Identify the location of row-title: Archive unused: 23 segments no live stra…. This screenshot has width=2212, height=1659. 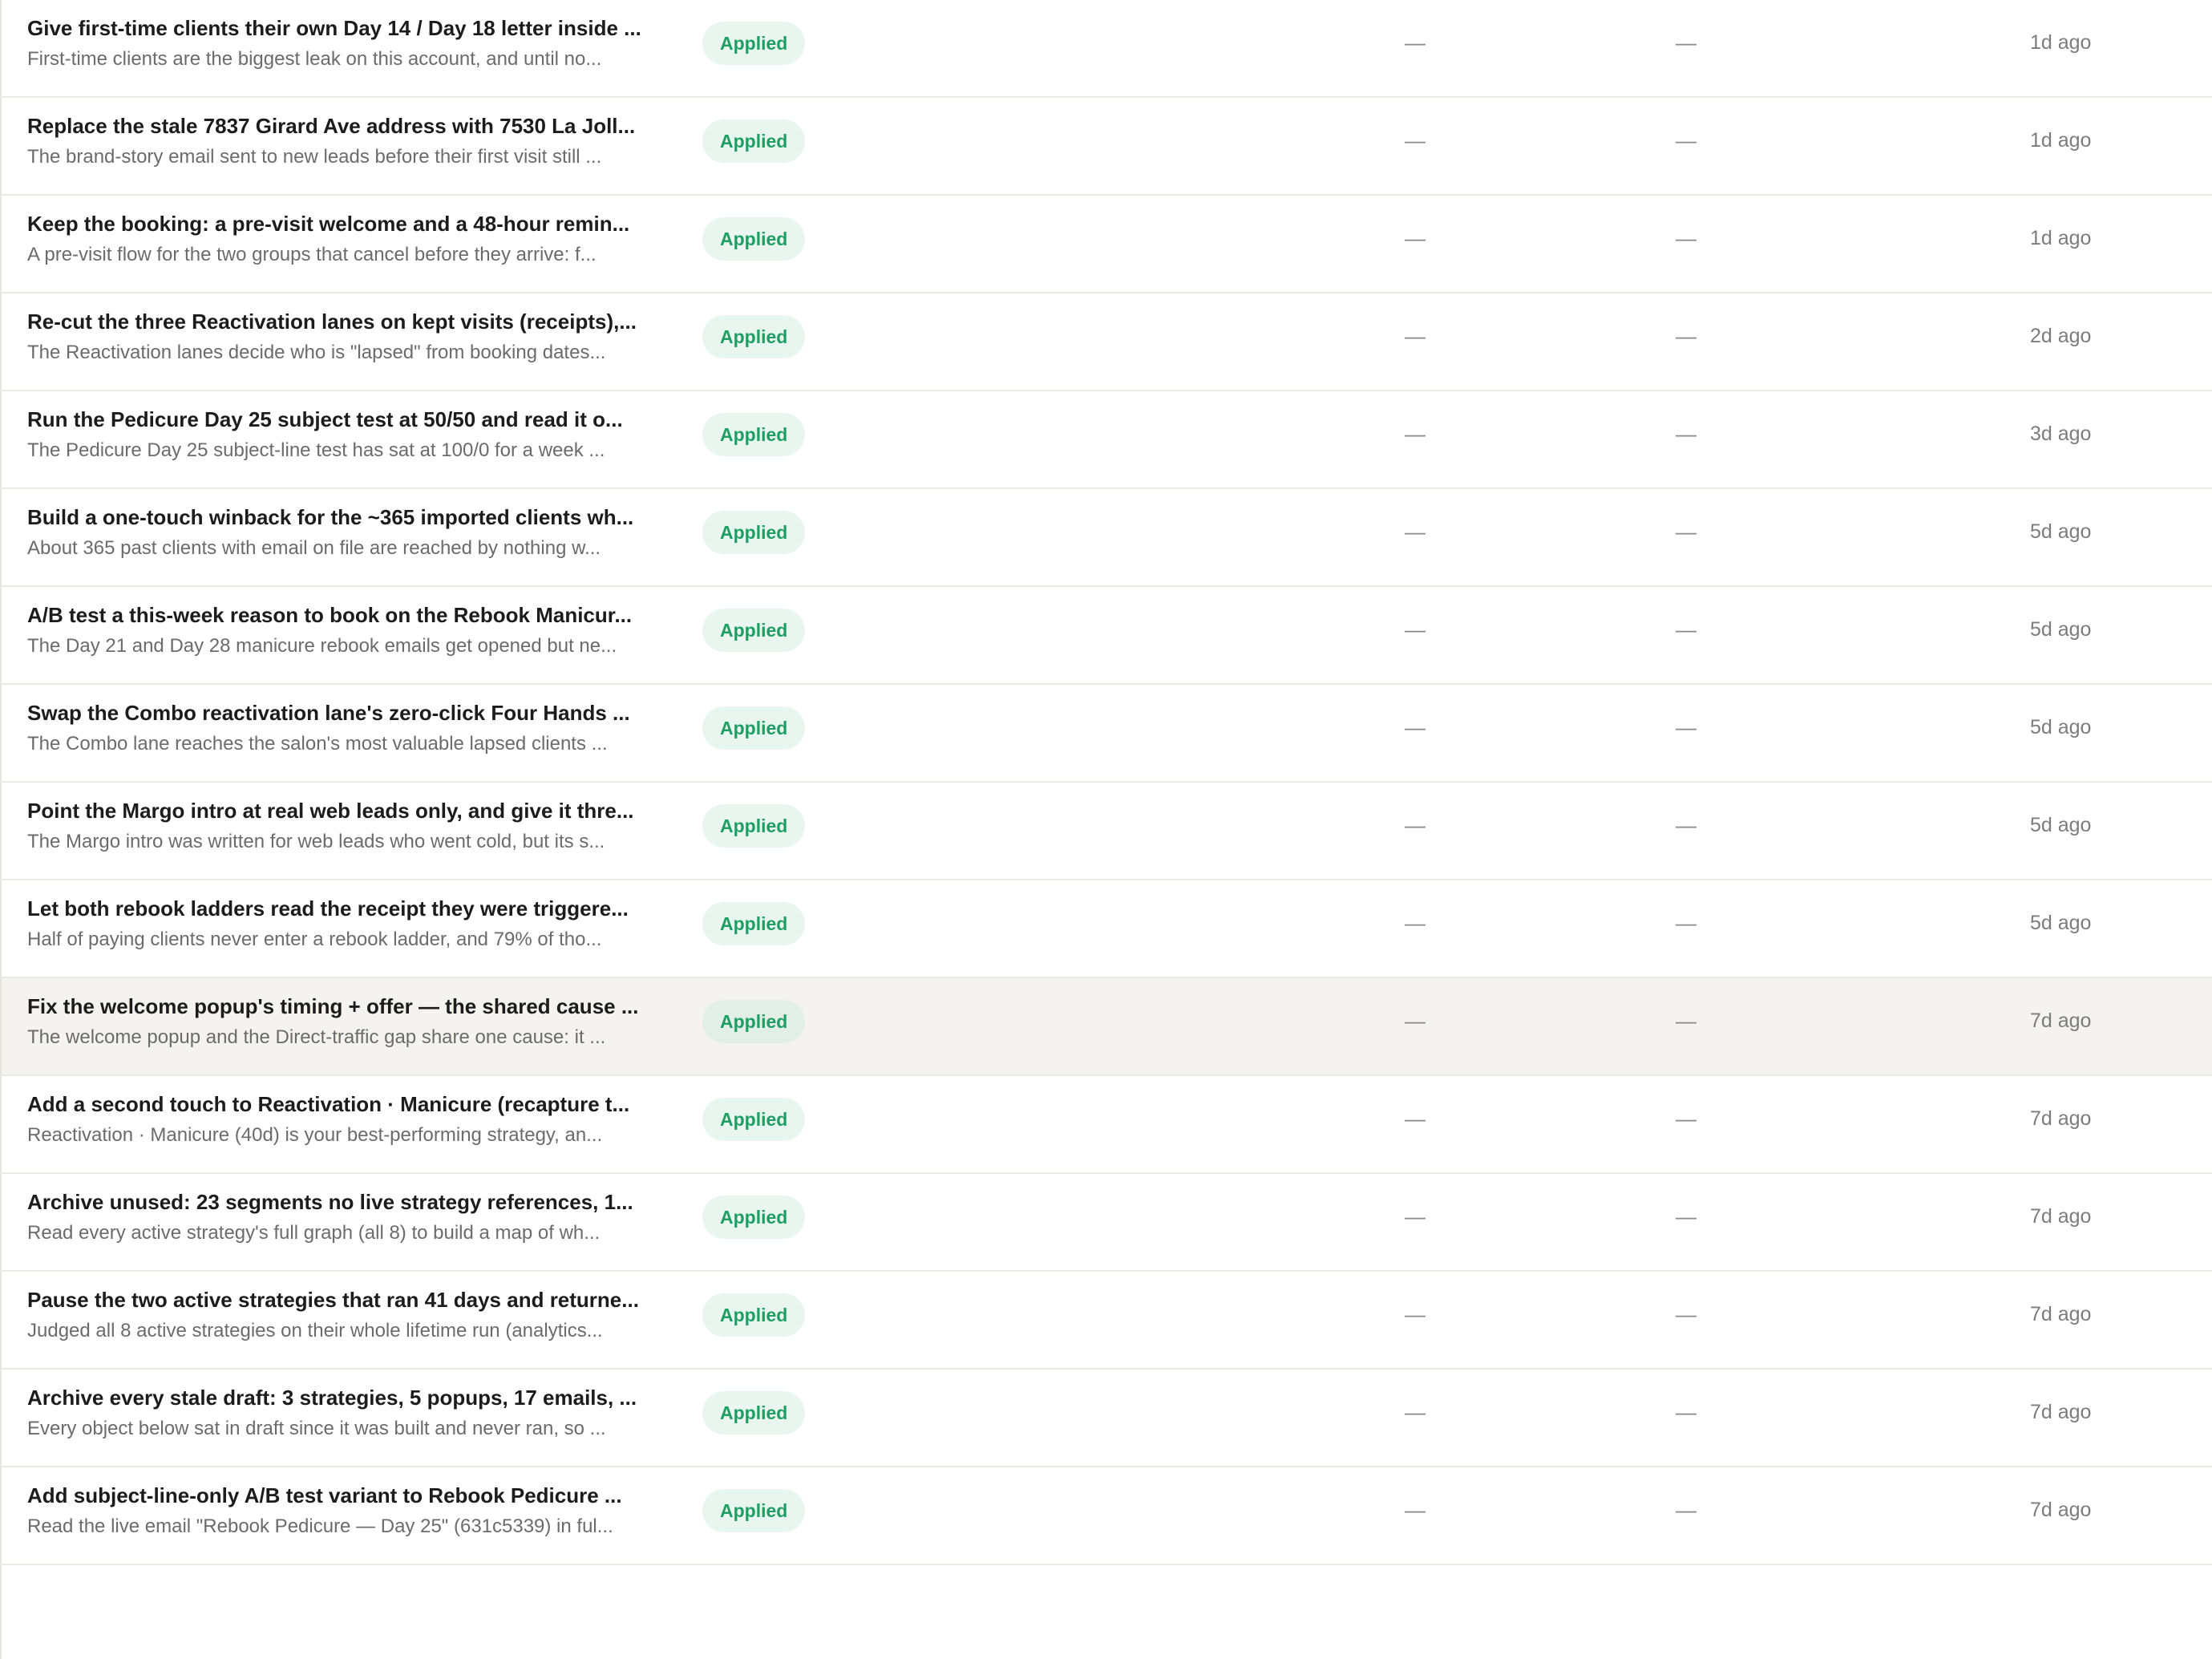
(330, 1202).